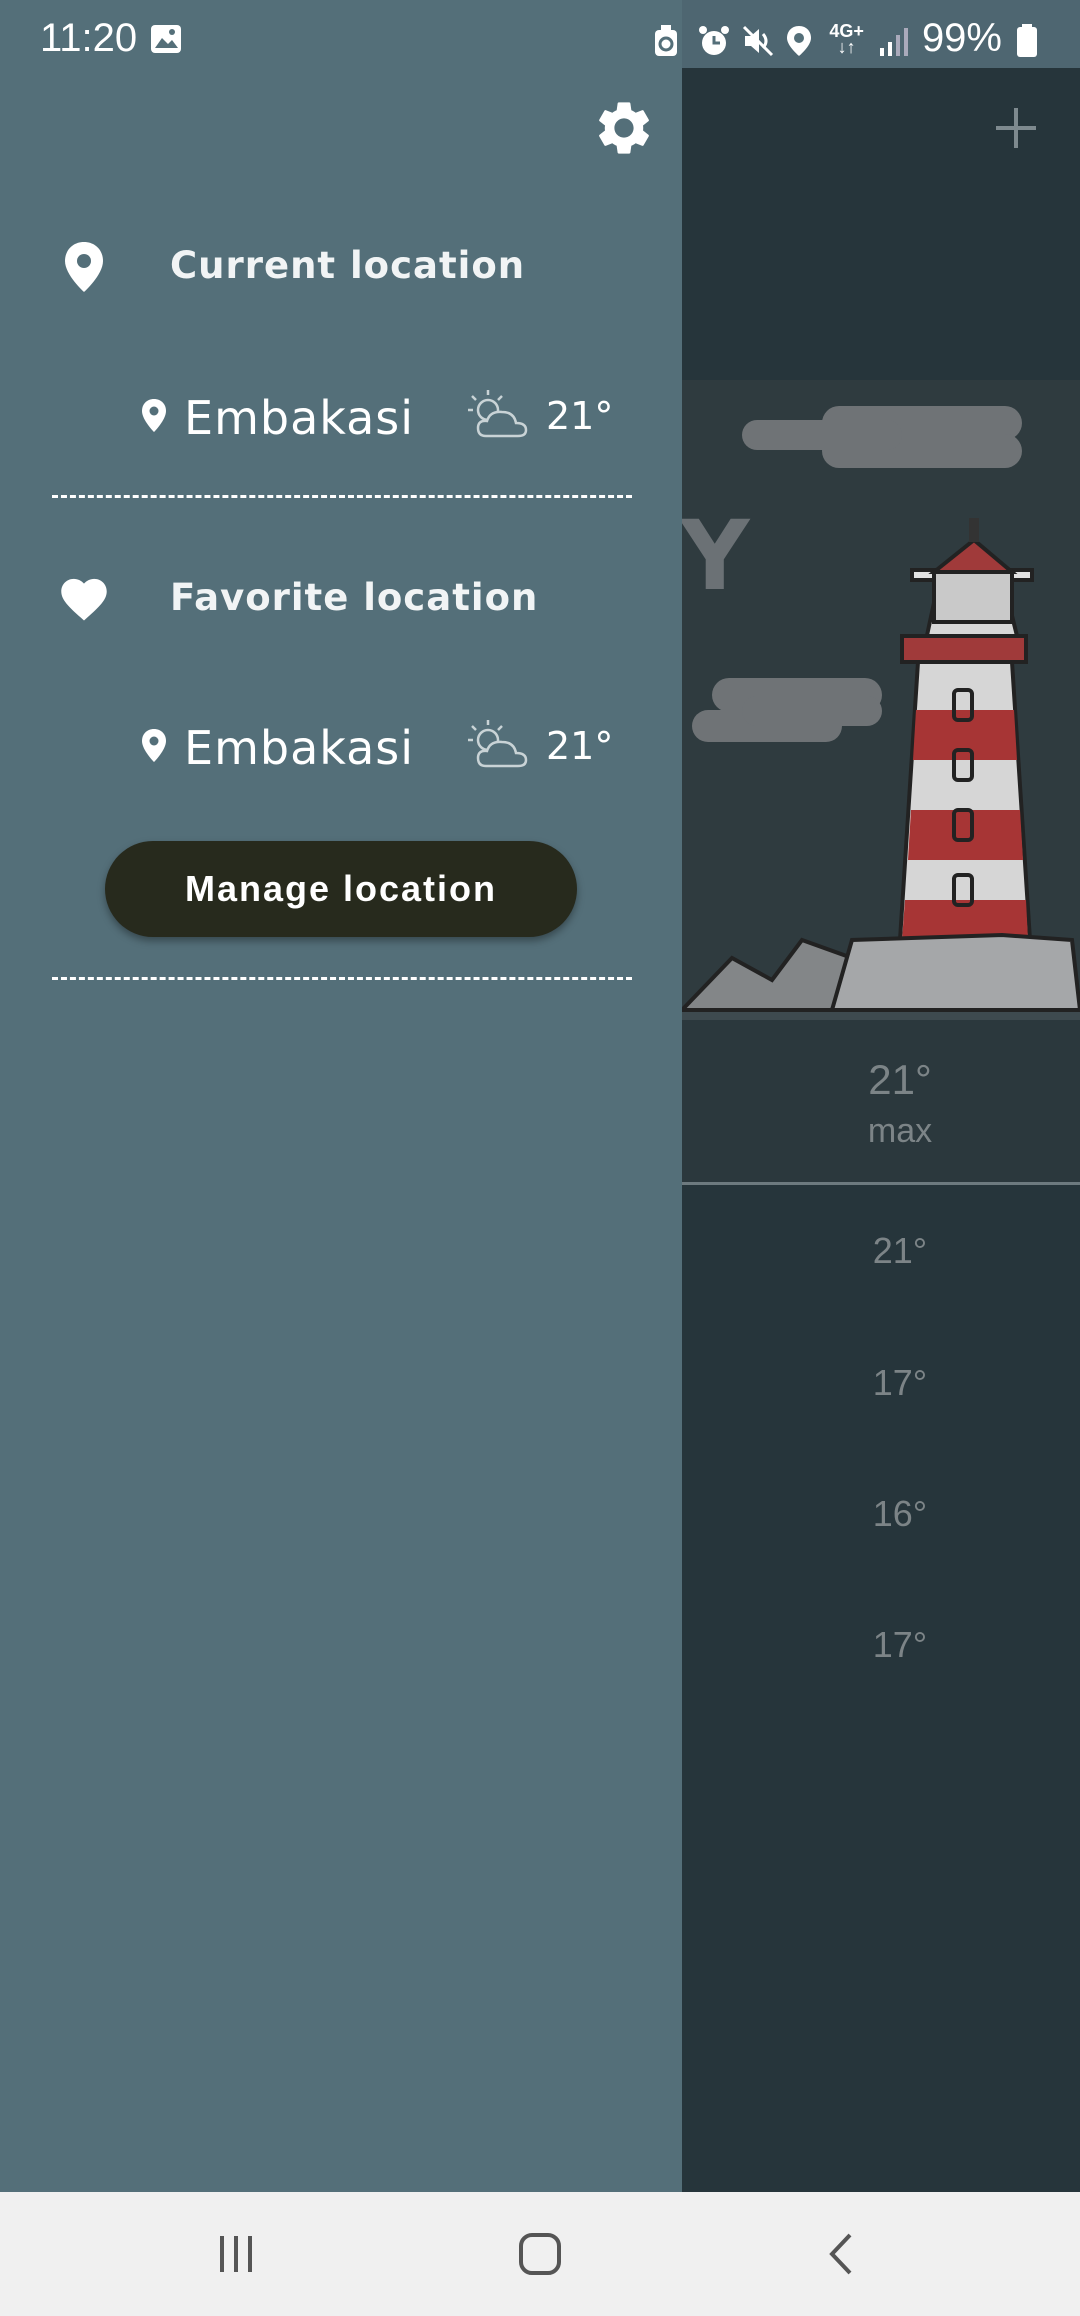  What do you see at coordinates (668, 39) in the screenshot?
I see `recycle-icon` at bounding box center [668, 39].